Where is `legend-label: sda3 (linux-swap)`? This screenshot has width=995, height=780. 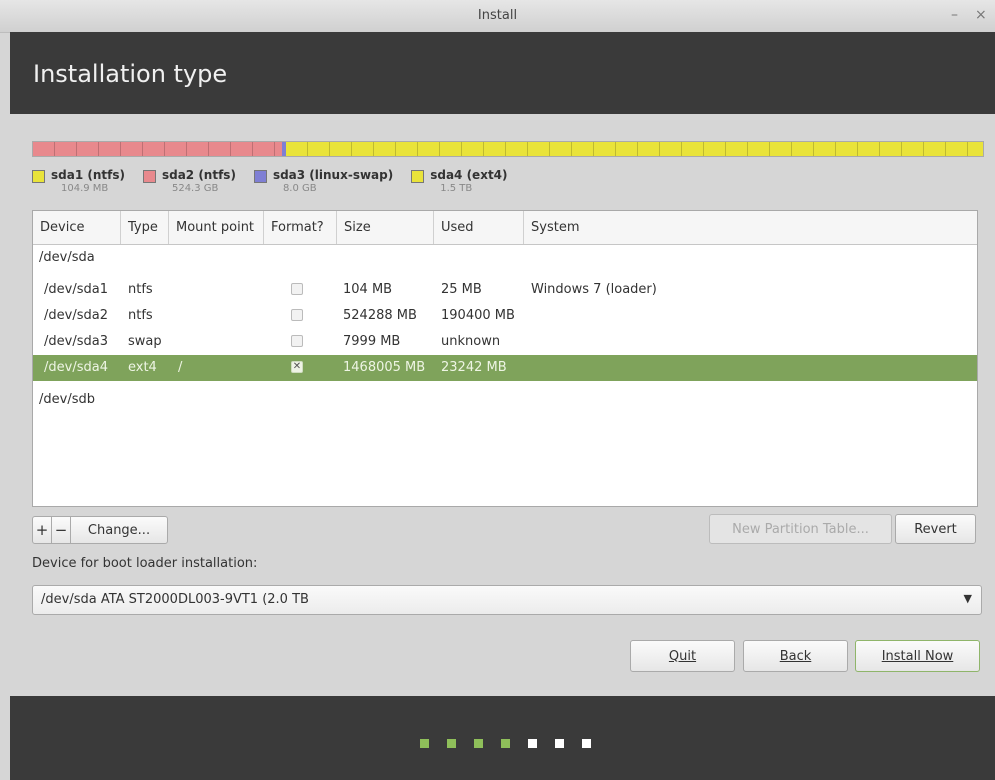 legend-label: sda3 (linux-swap) is located at coordinates (333, 175).